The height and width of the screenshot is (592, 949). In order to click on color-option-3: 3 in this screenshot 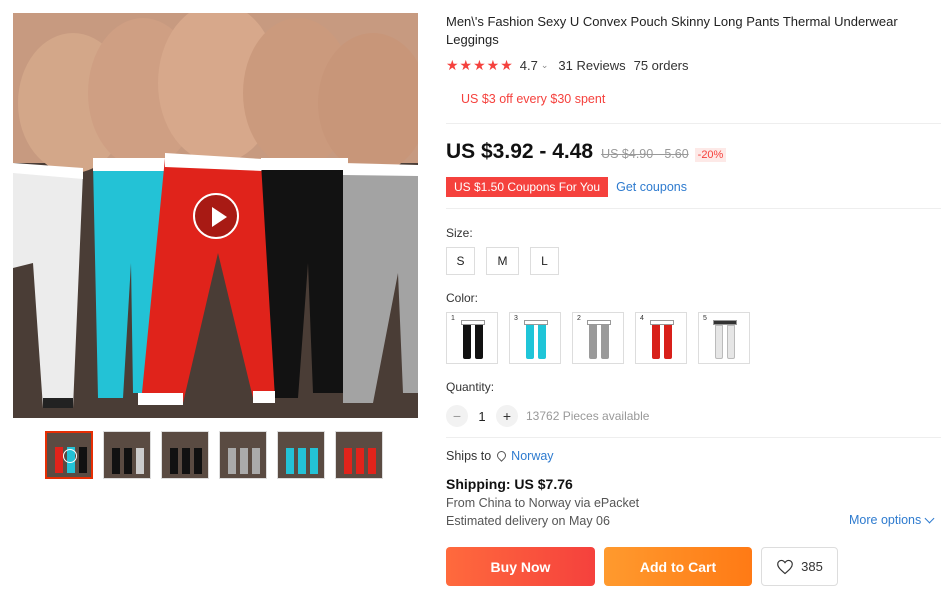, I will do `click(535, 338)`.